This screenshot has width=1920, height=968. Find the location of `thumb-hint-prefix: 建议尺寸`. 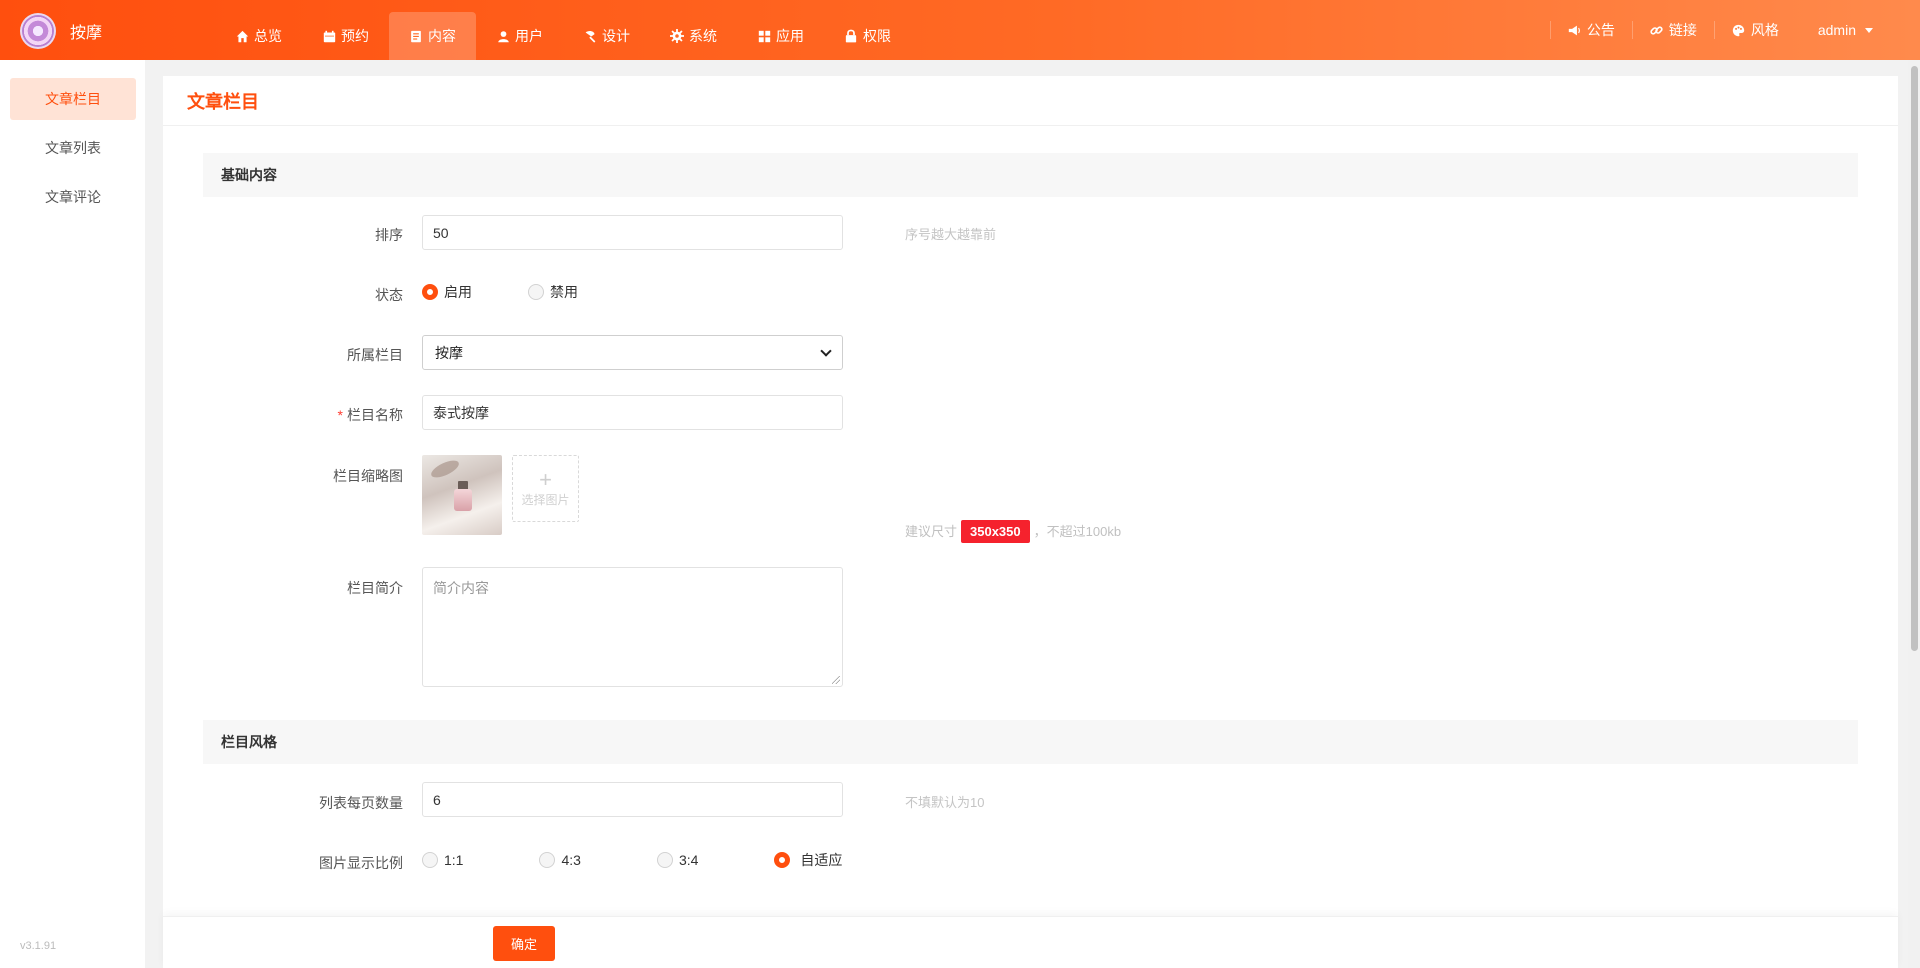

thumb-hint-prefix: 建议尺寸 is located at coordinates (931, 531).